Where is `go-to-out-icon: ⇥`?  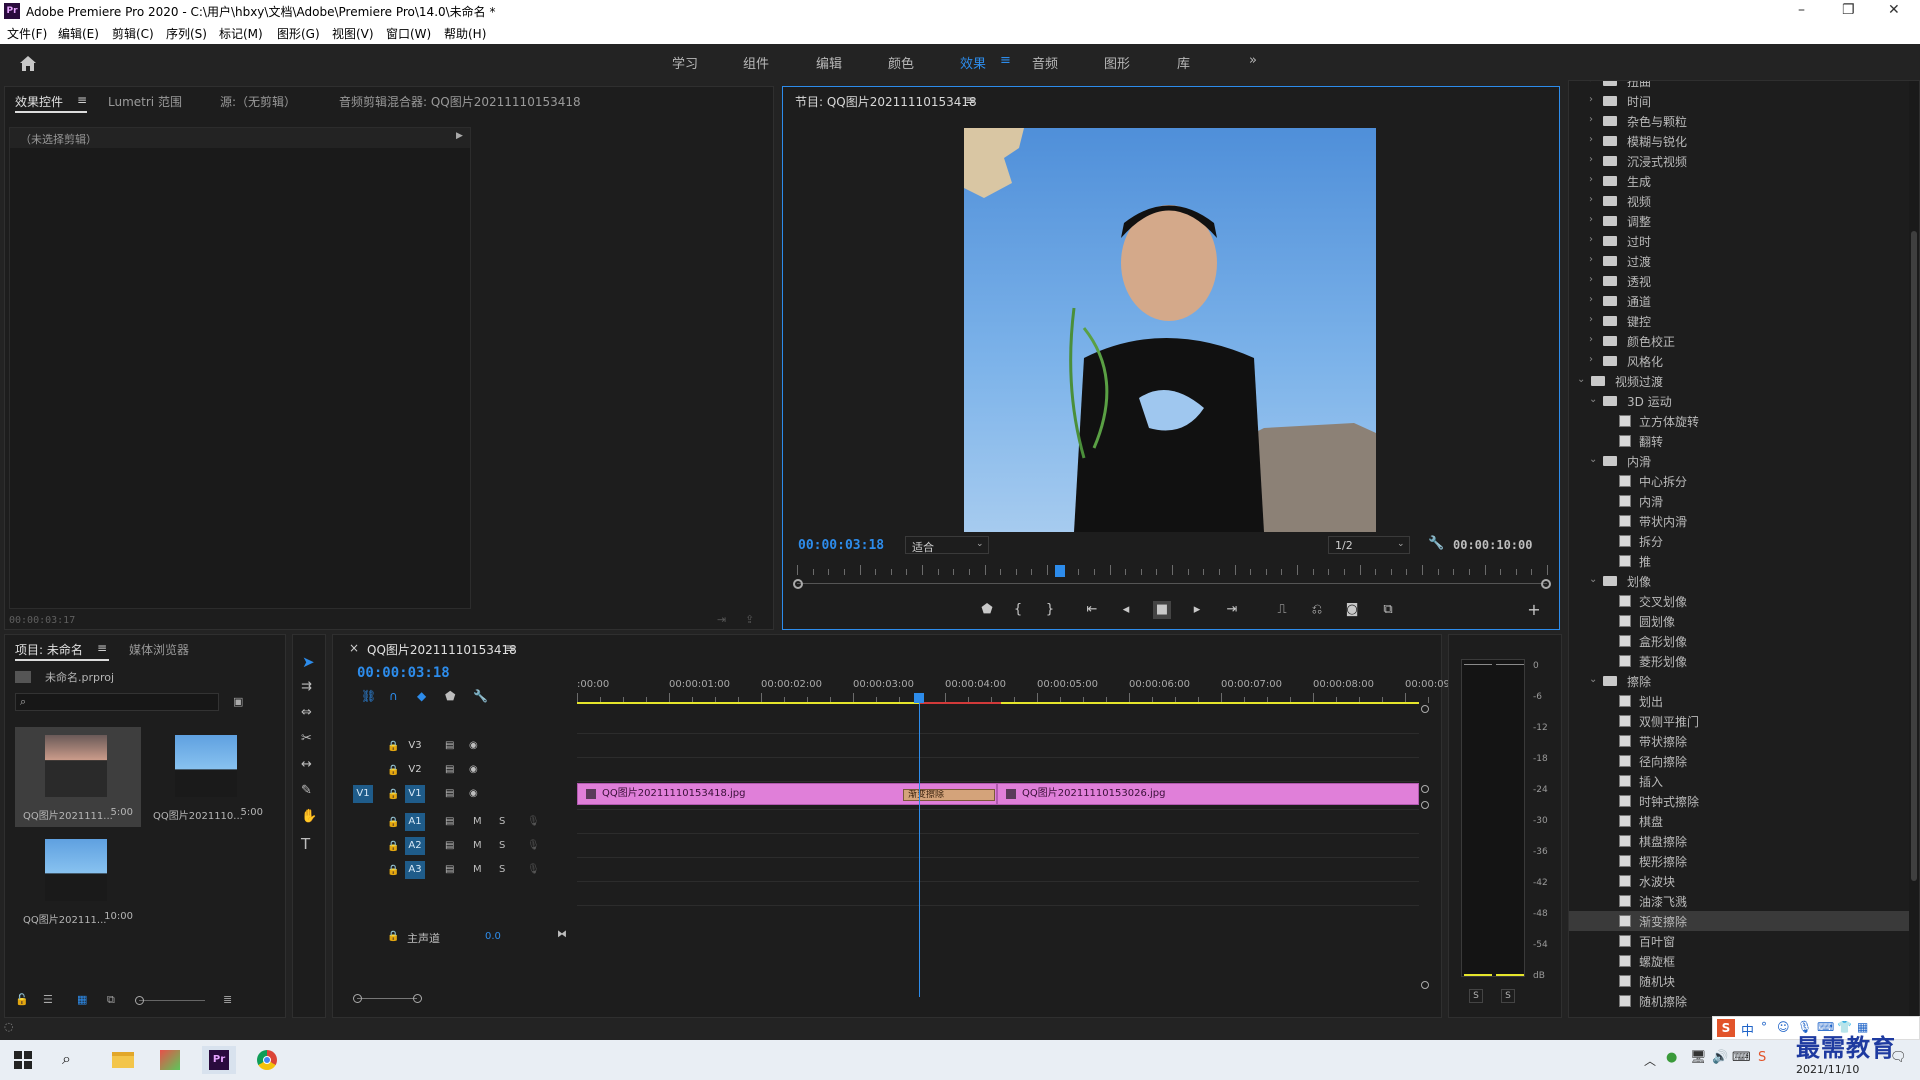
go-to-out-icon: ⇥ is located at coordinates (1232, 610).